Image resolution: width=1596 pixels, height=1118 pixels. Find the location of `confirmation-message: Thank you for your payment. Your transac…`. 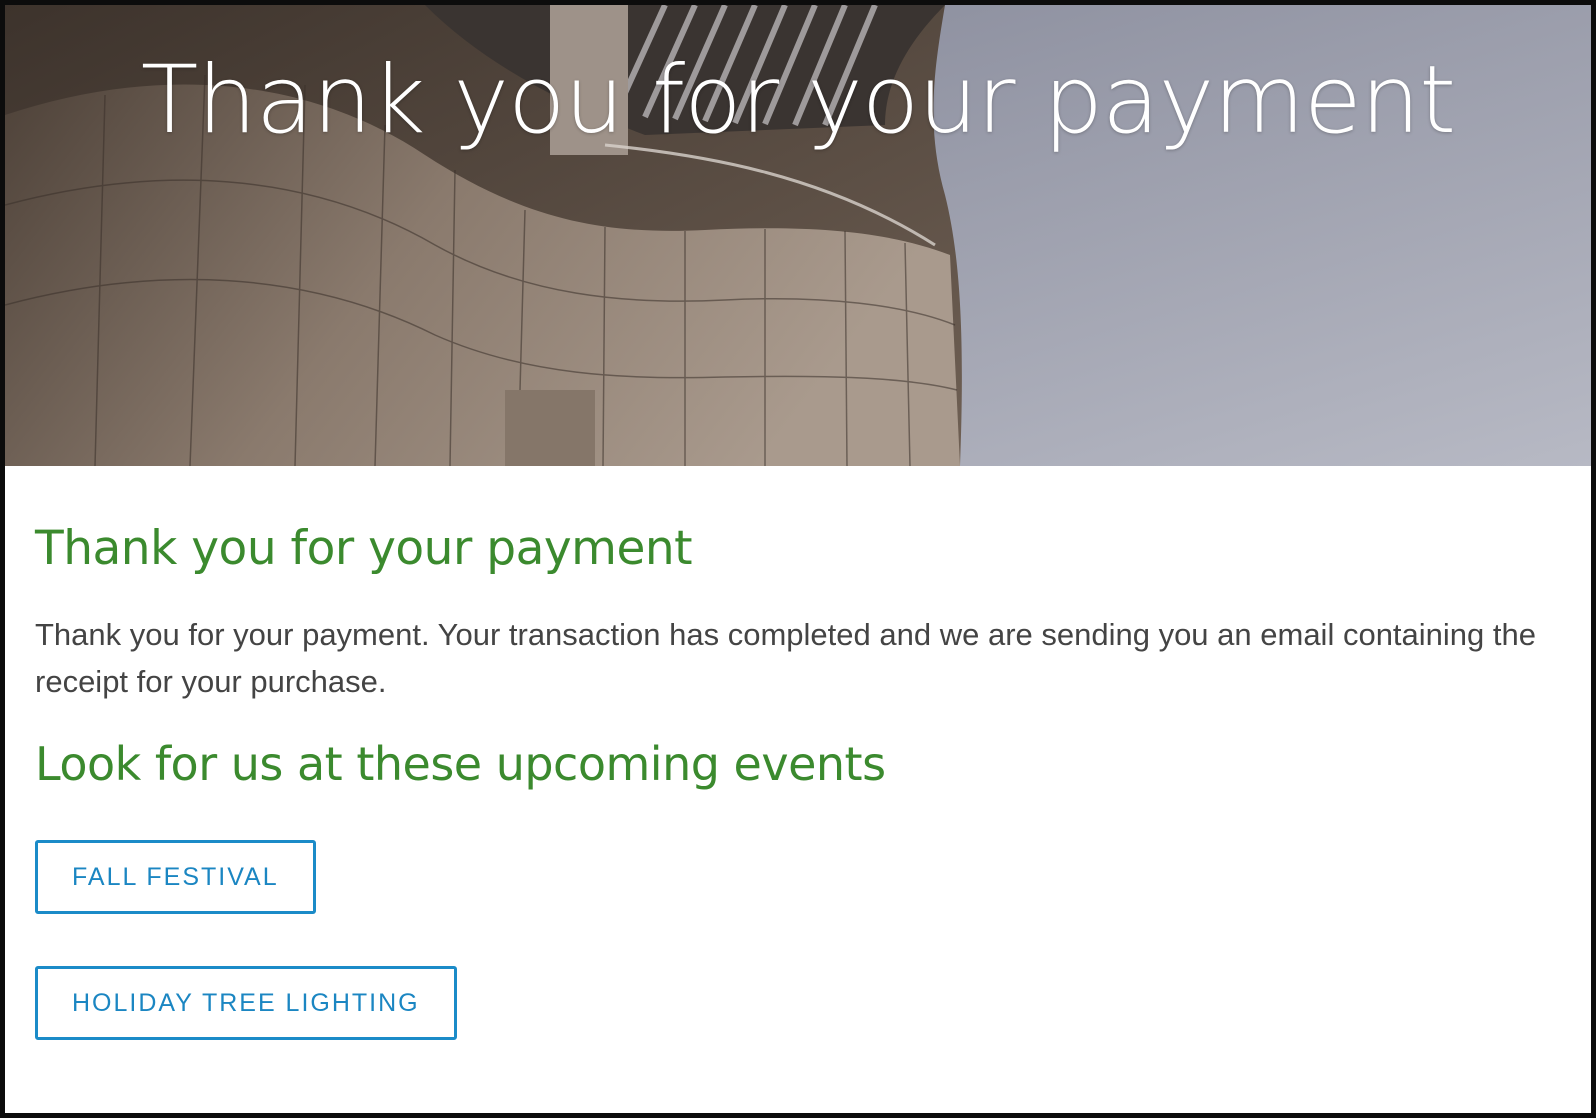

confirmation-message: Thank you for your payment. Your transac… is located at coordinates (785, 658).